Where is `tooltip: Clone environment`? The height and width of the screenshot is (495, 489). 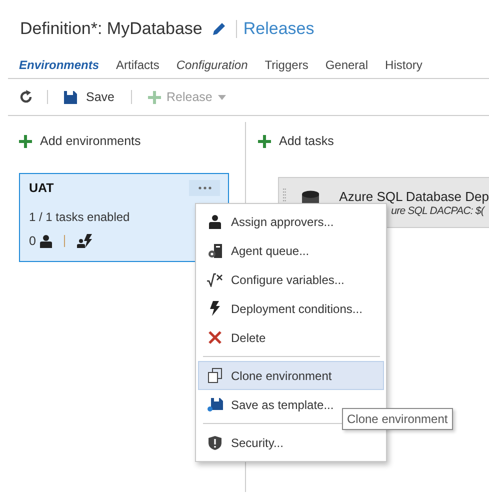
tooltip: Clone environment is located at coordinates (397, 419).